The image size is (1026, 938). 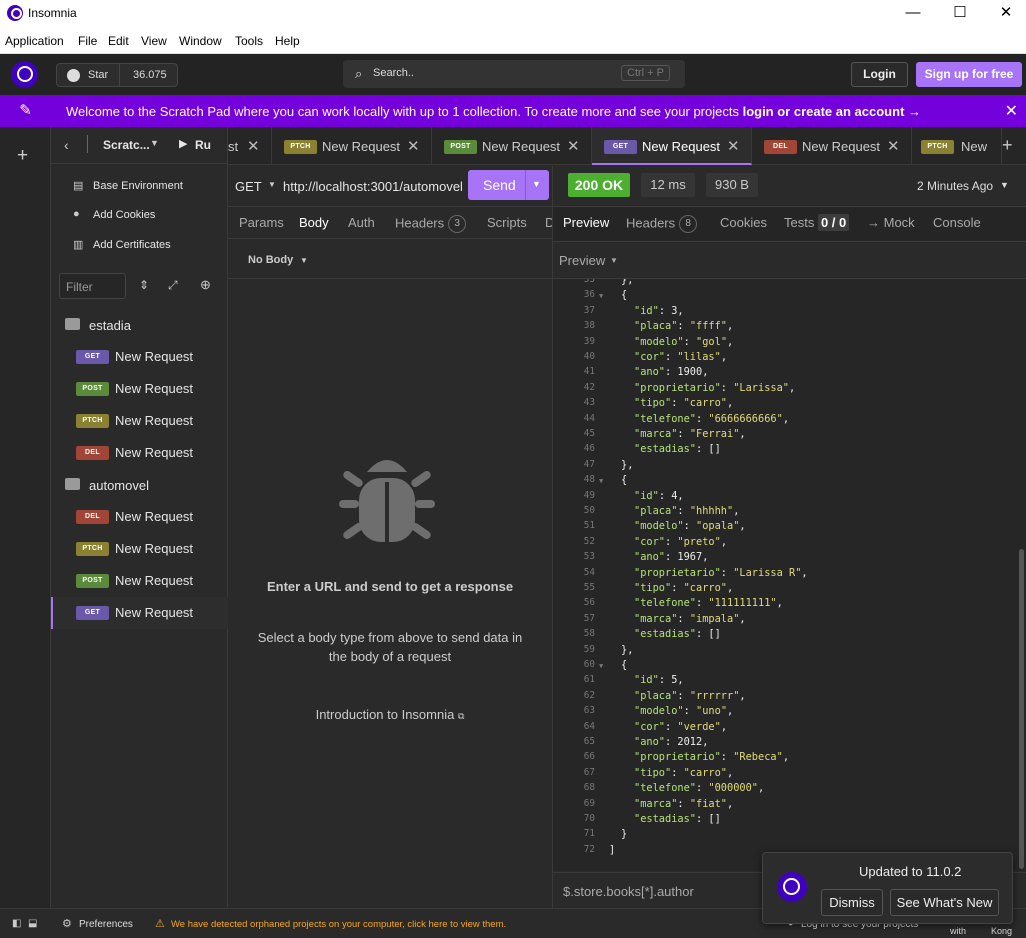 I want to click on folder-estadia: estadia, so click(x=139, y=326).